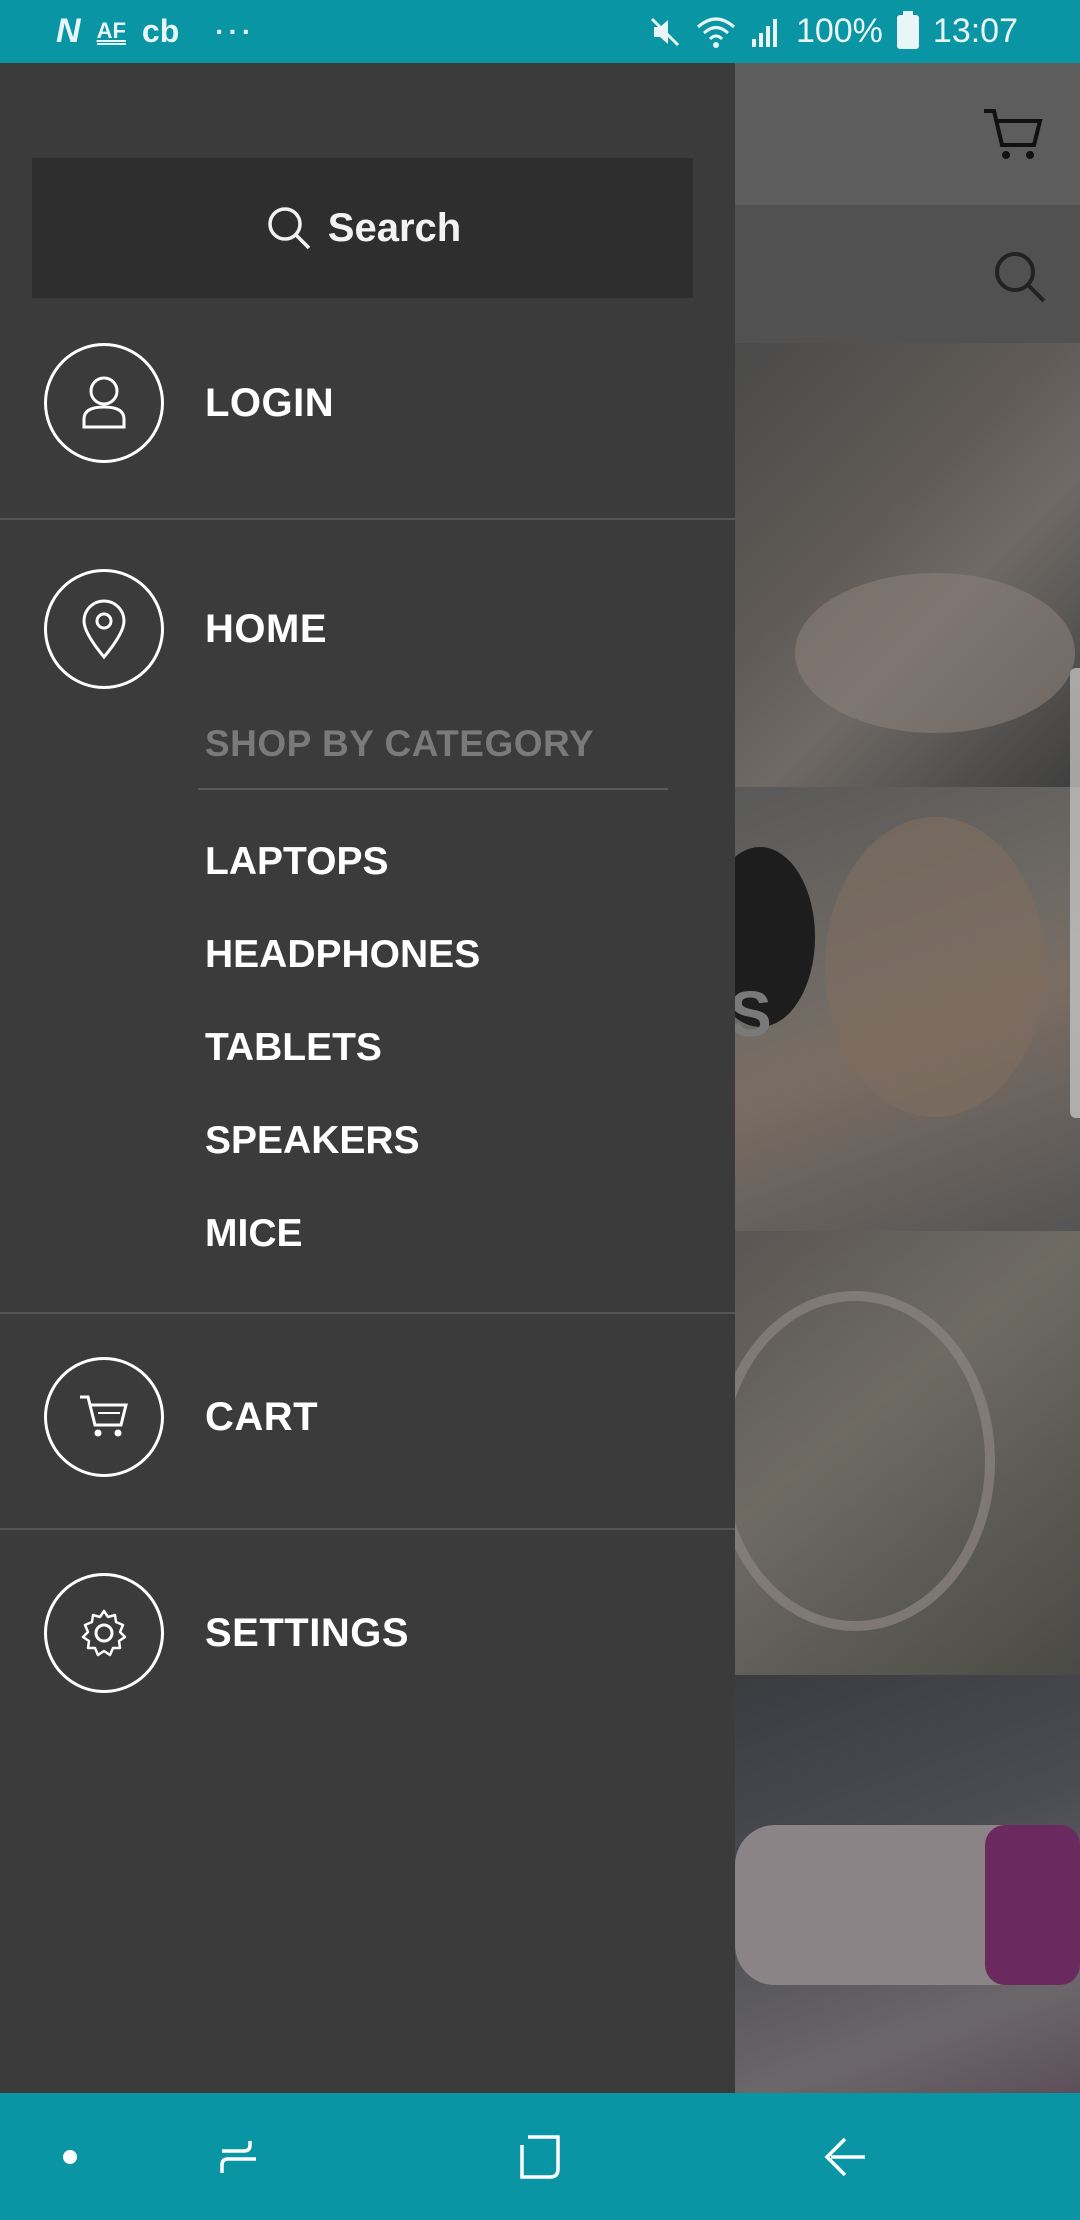  Describe the element at coordinates (665, 32) in the screenshot. I see `mute-icon` at that location.